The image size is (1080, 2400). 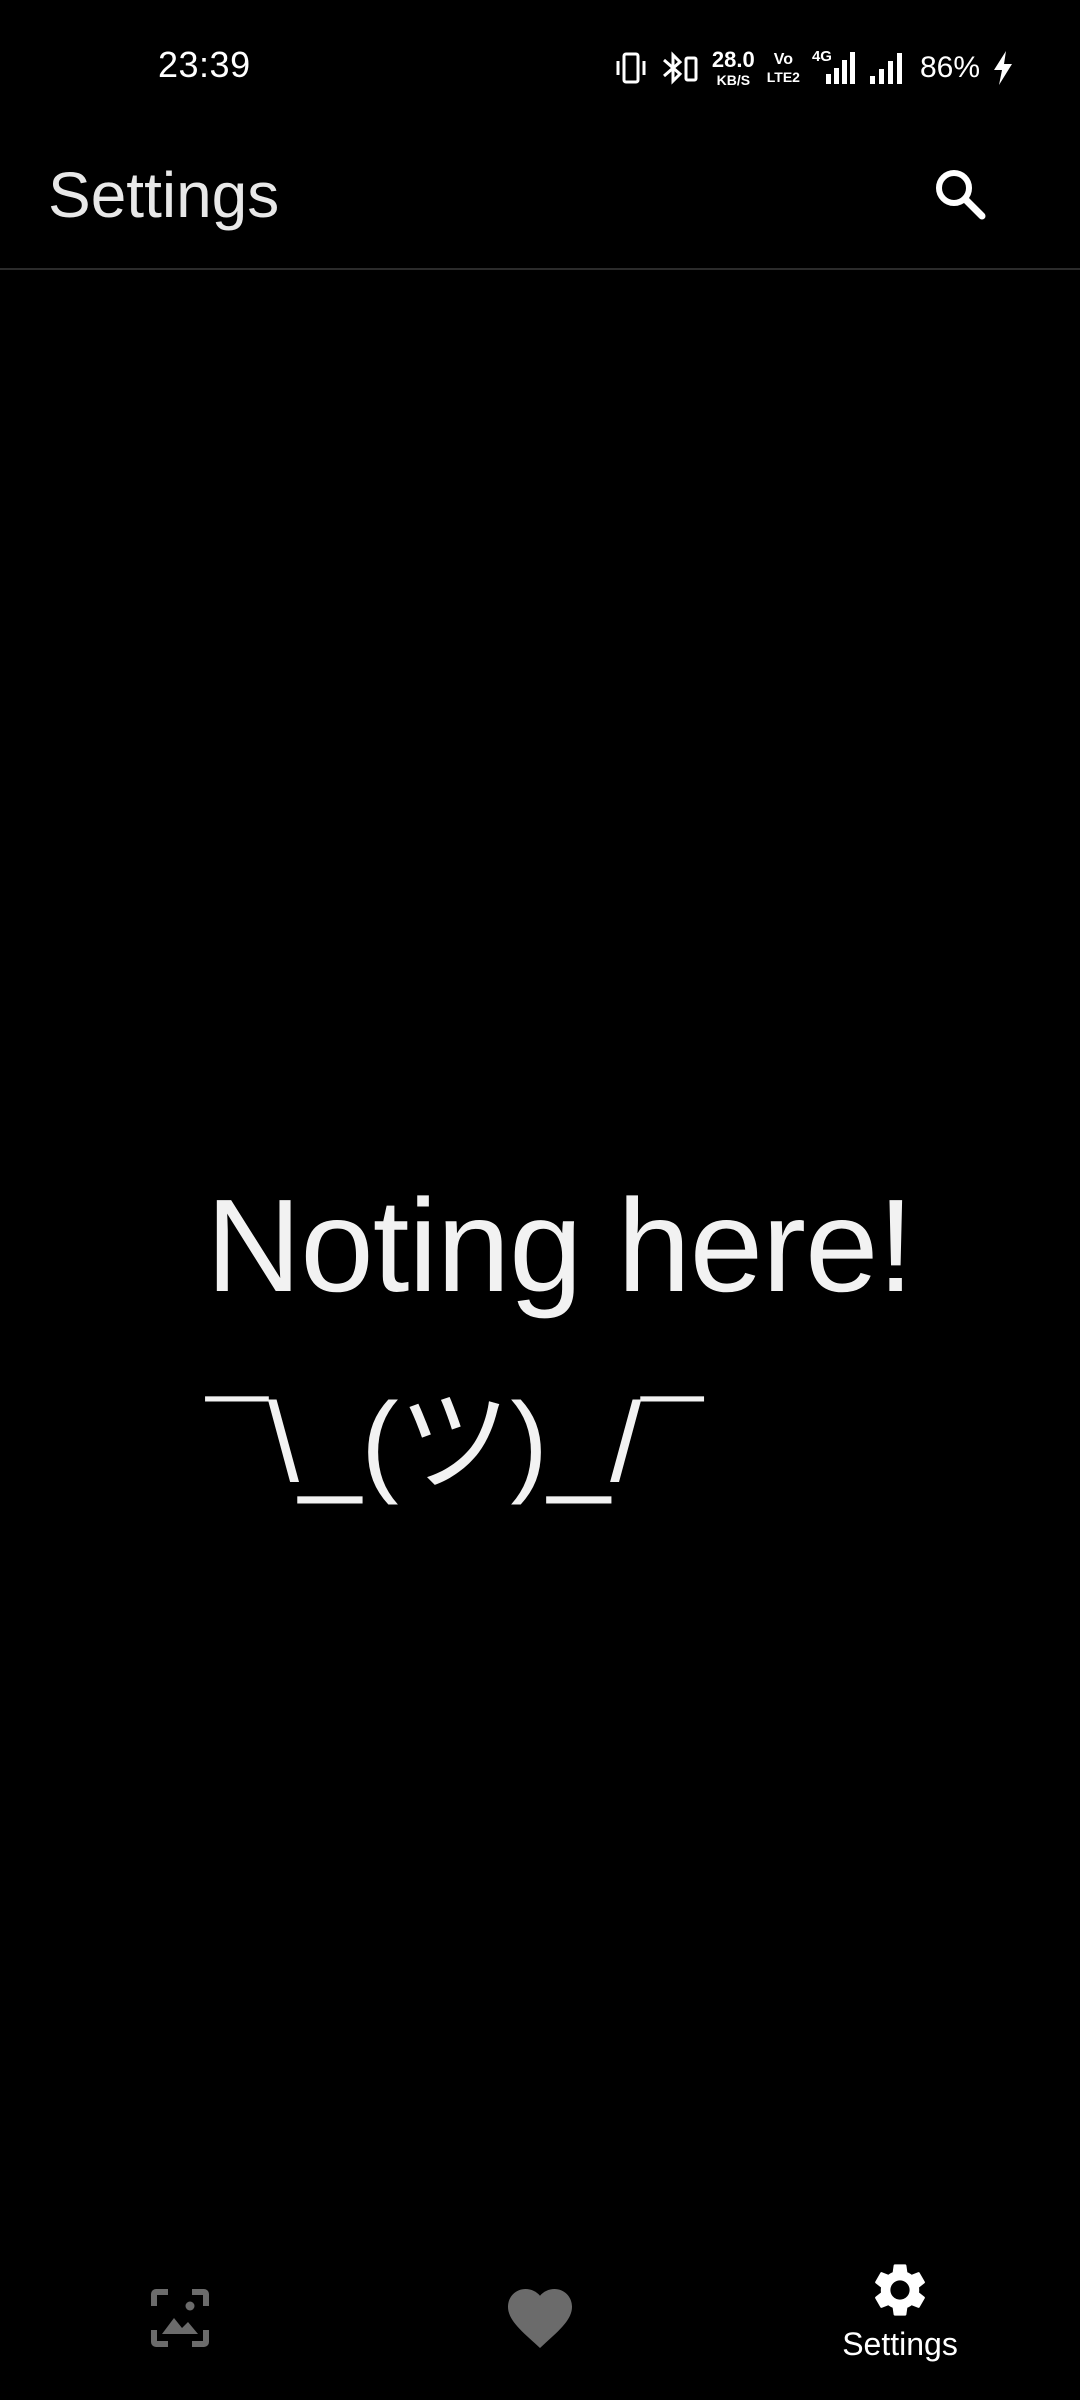 I want to click on charging-icon, so click(x=1003, y=68).